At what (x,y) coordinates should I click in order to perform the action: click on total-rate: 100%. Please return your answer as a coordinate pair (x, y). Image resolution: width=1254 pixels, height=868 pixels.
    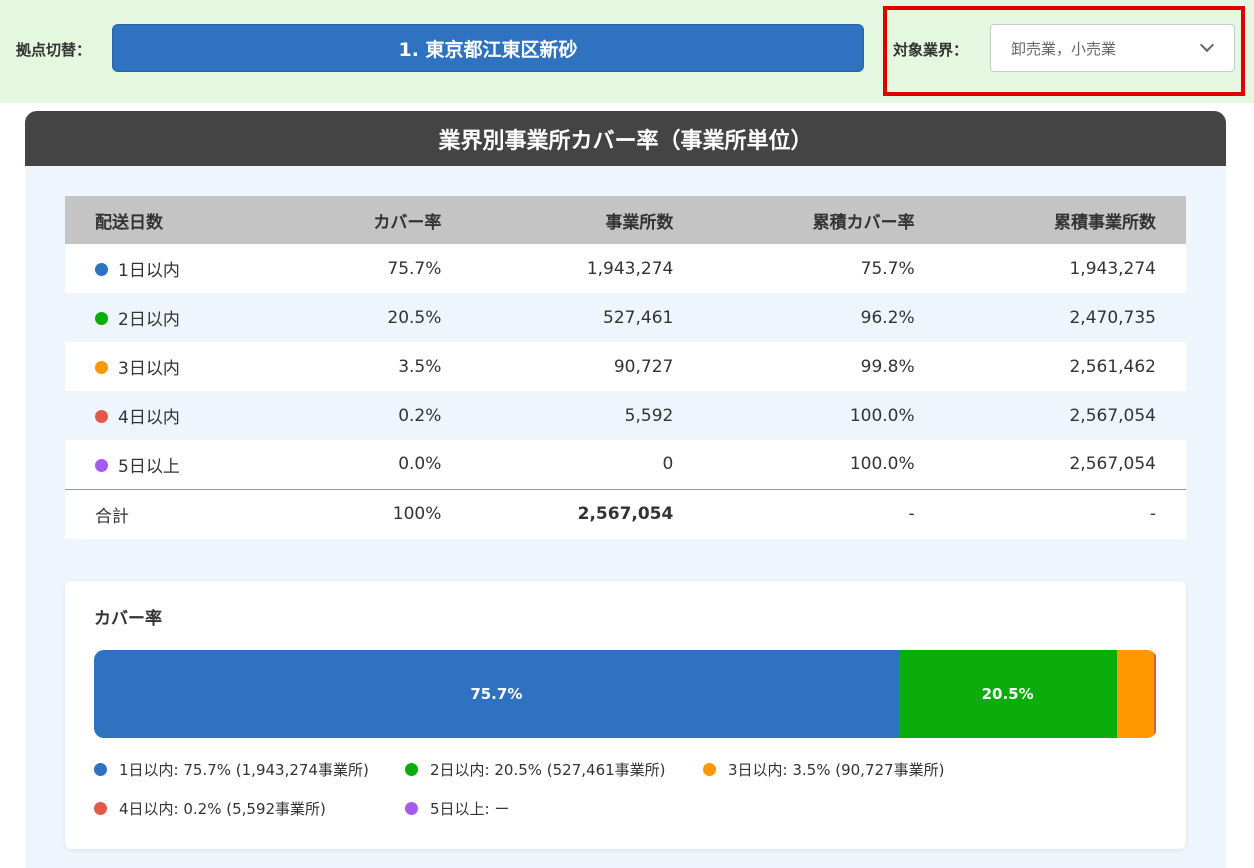
    Looking at the image, I should click on (417, 514).